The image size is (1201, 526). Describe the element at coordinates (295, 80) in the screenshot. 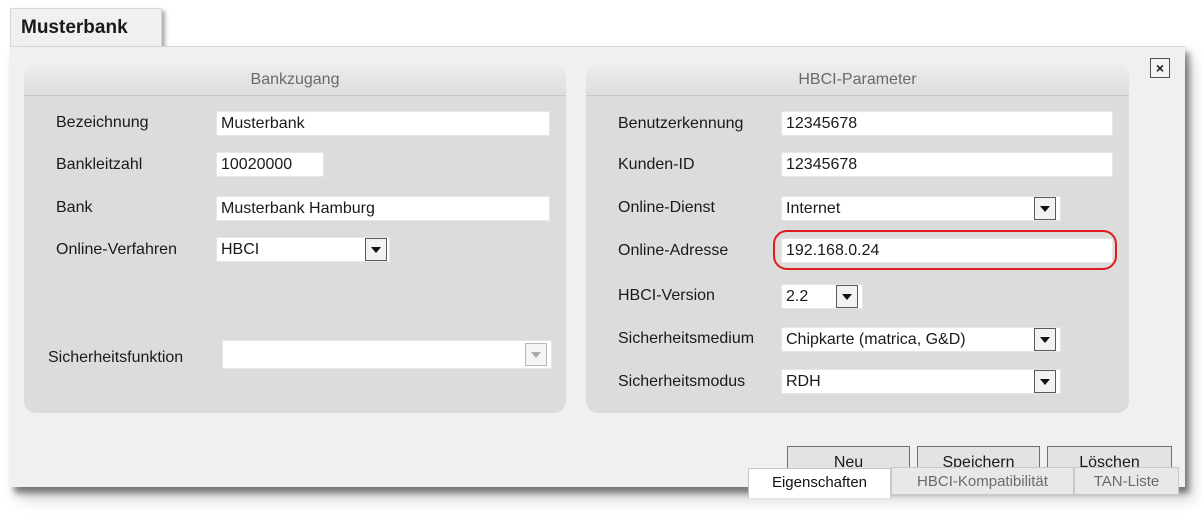

I see `bankzugang-header: Bankzugang` at that location.